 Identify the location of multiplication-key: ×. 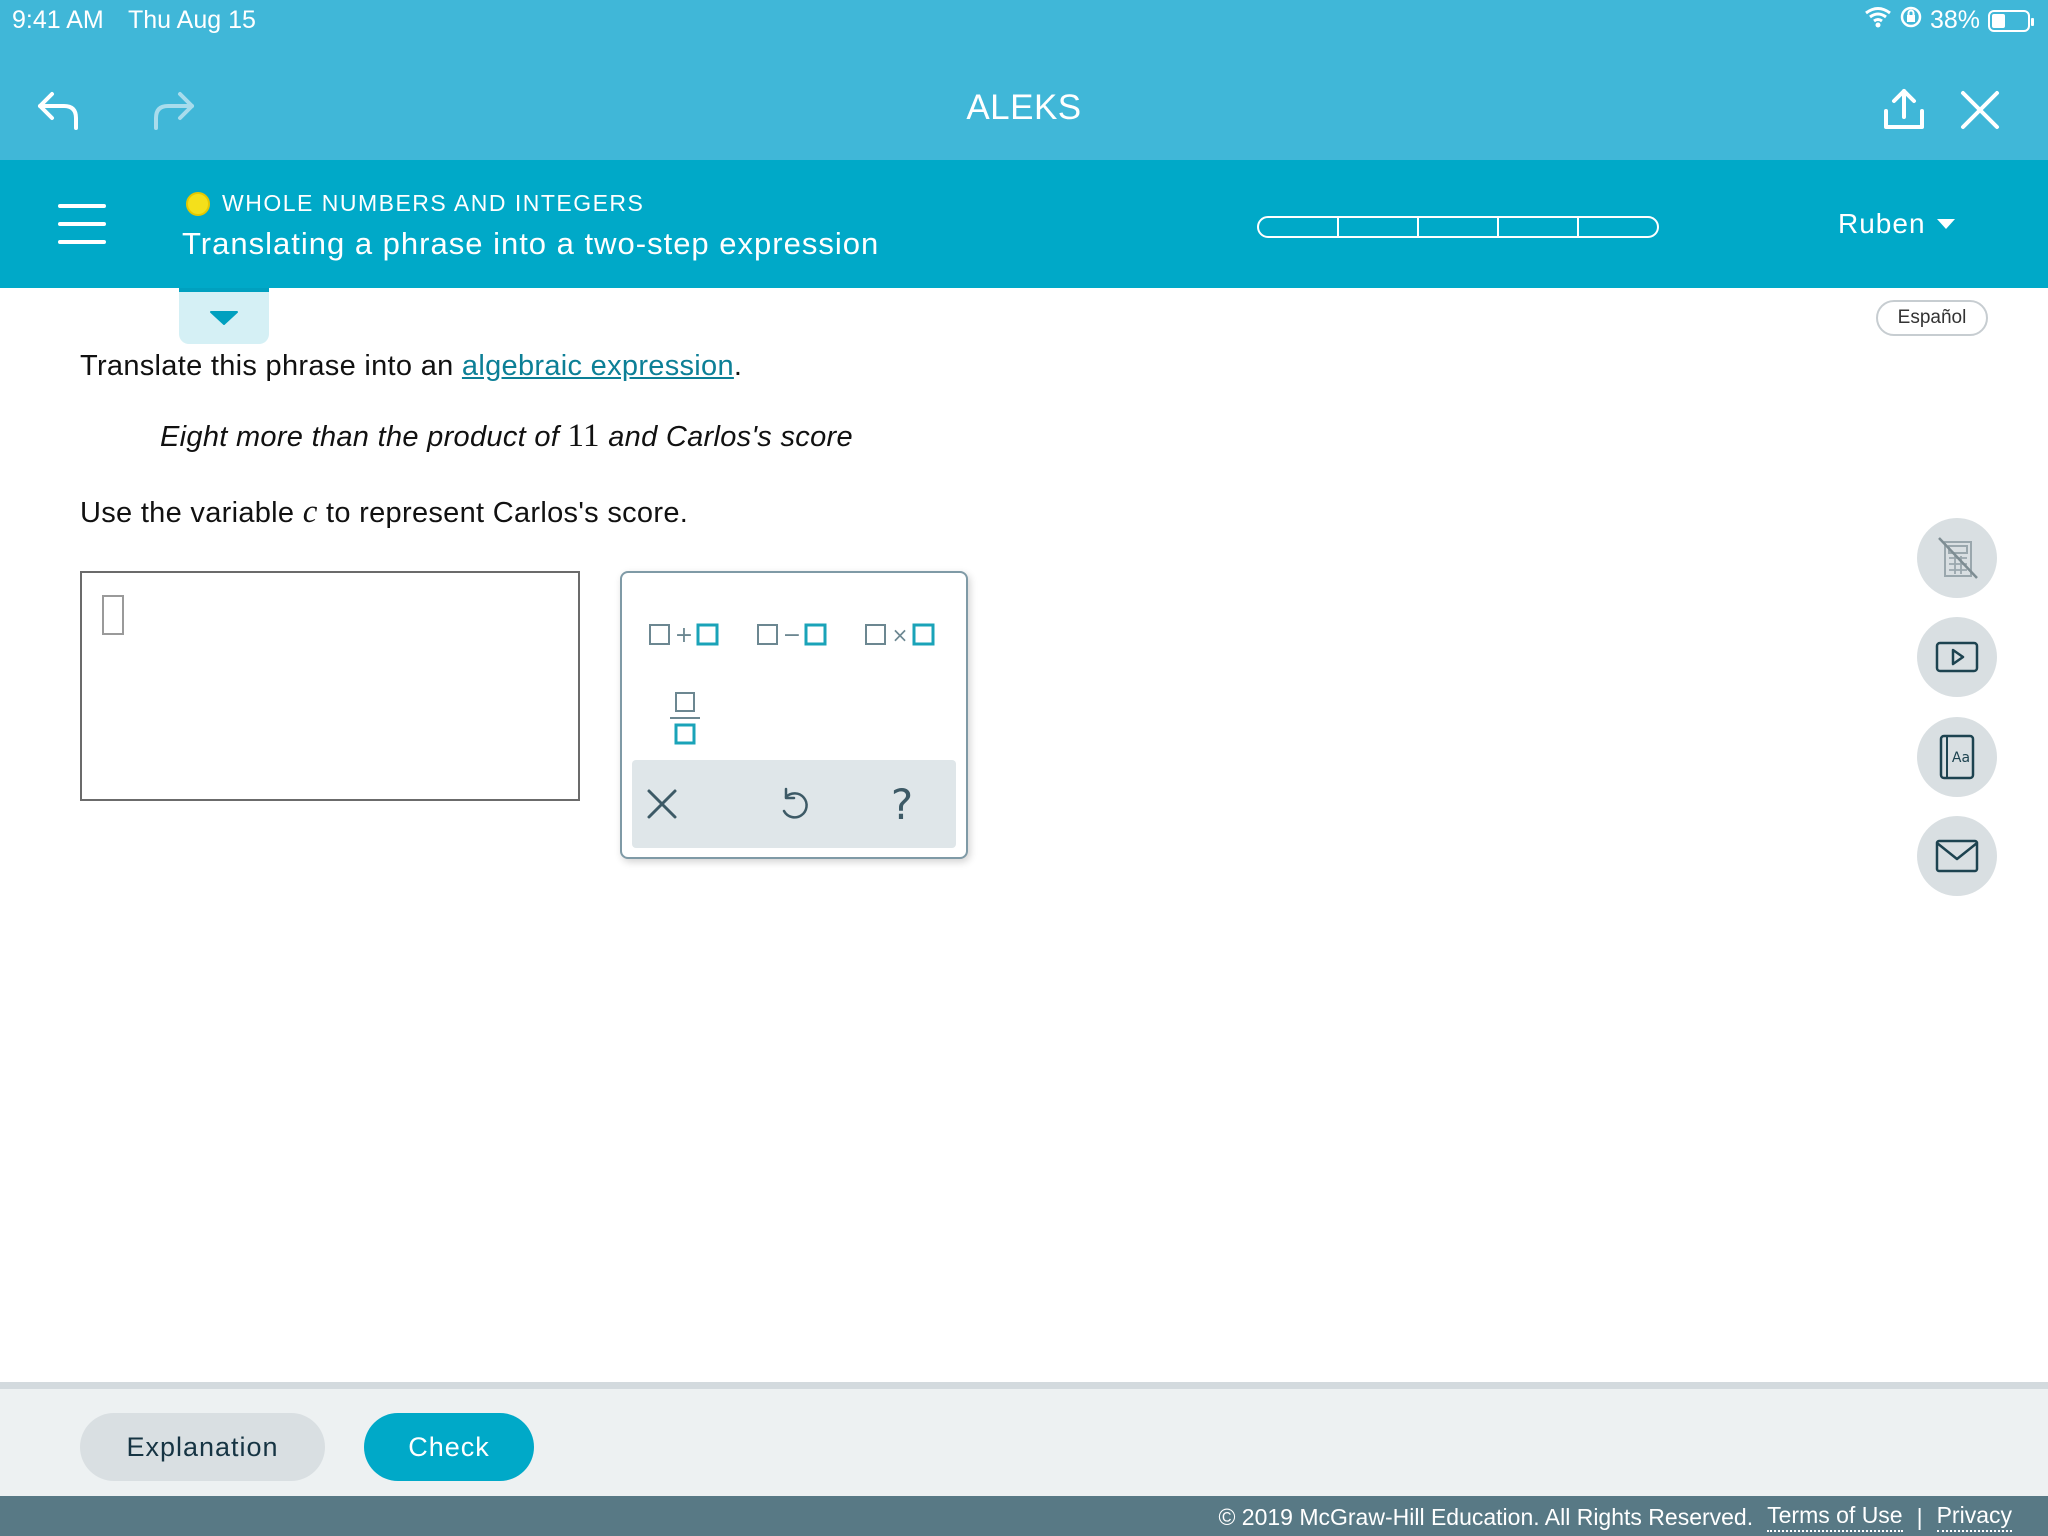
(900, 635).